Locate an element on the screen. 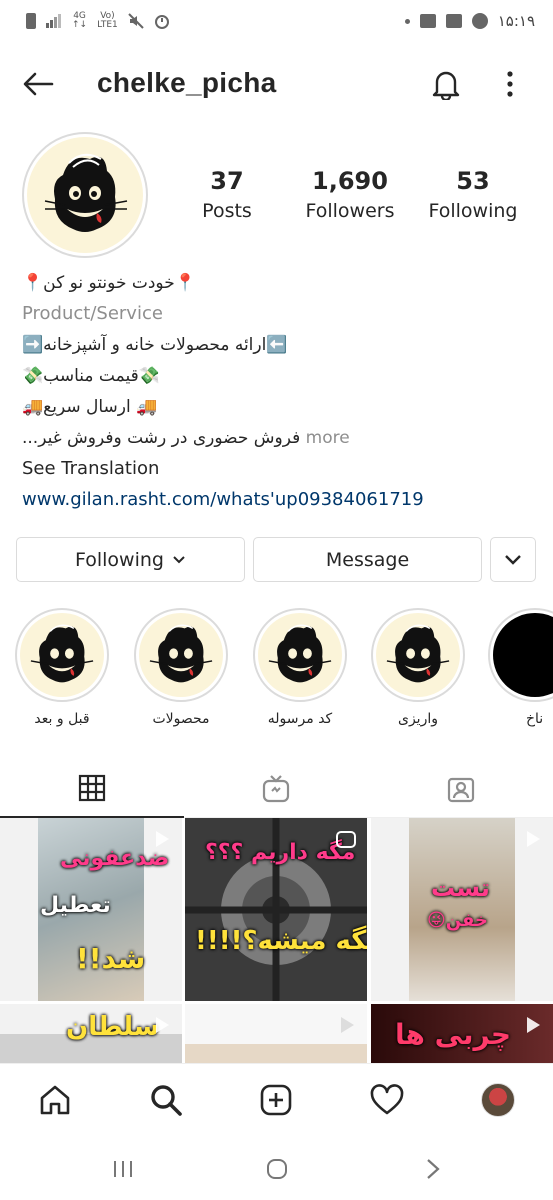  following-label: Following is located at coordinates (473, 211).